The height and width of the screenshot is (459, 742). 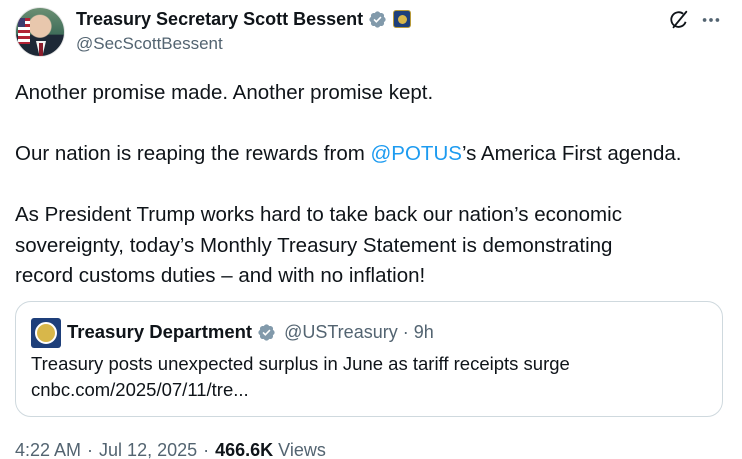 I want to click on views-count: 466.6K, so click(x=244, y=449).